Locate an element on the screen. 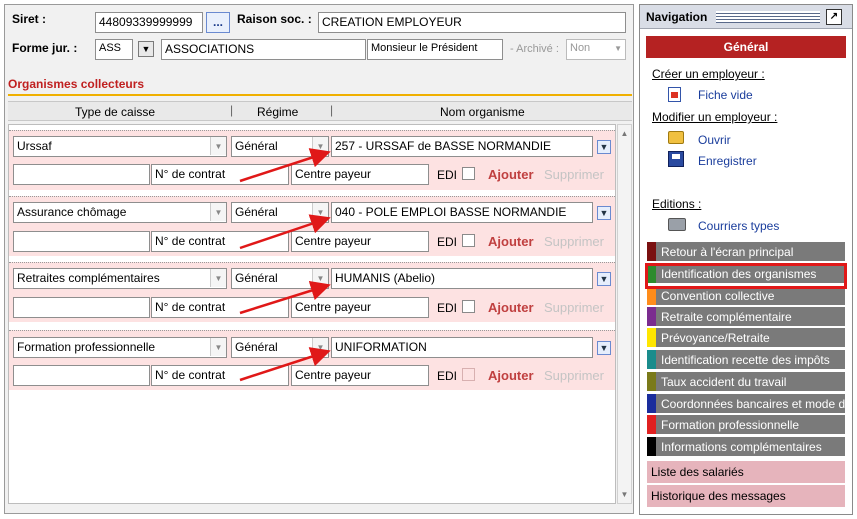 This screenshot has width=857, height=519. pin-icon: ↗ is located at coordinates (834, 17).